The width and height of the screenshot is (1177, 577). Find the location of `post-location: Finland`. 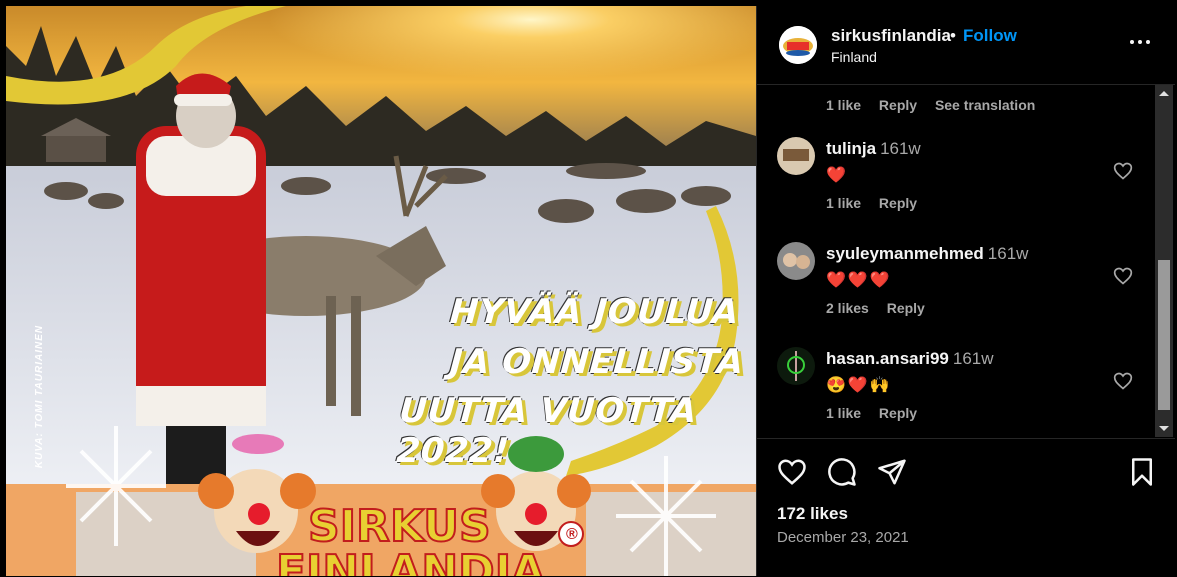

post-location: Finland is located at coordinates (854, 57).